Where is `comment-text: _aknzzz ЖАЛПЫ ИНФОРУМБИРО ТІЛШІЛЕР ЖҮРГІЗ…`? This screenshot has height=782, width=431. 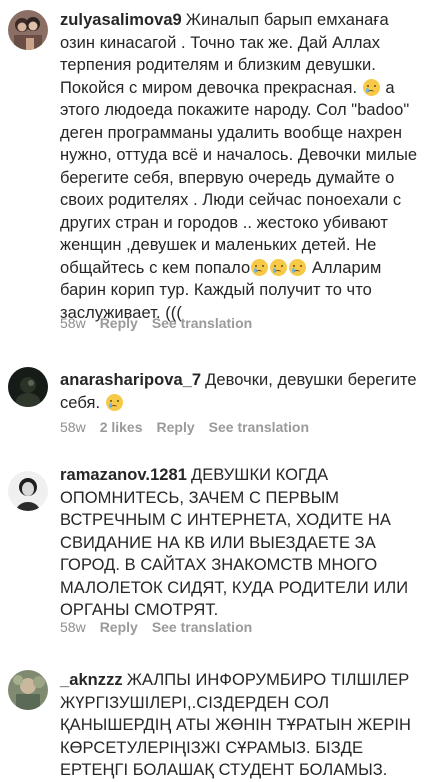 comment-text: _aknzzz ЖАЛПЫ ИНФОРУМБИРО ТІЛШІЛЕР ЖҮРГІЗ… is located at coordinates (244, 725).